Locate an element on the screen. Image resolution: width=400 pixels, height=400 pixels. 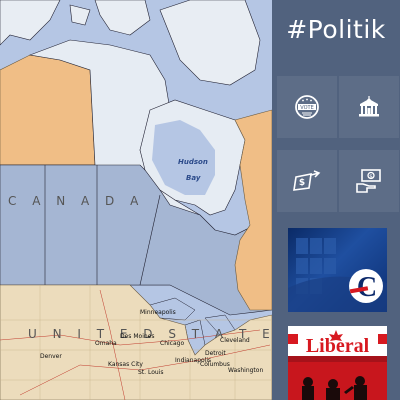
conservative-news-tile: C is located at coordinates (337, 270).